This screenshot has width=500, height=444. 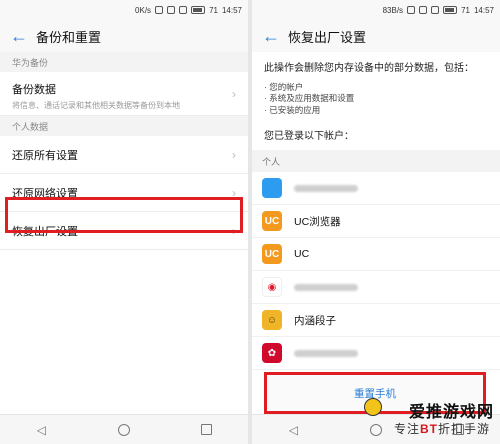 What do you see at coordinates (272, 287) in the screenshot?
I see `weibo-icon: ◉` at bounding box center [272, 287].